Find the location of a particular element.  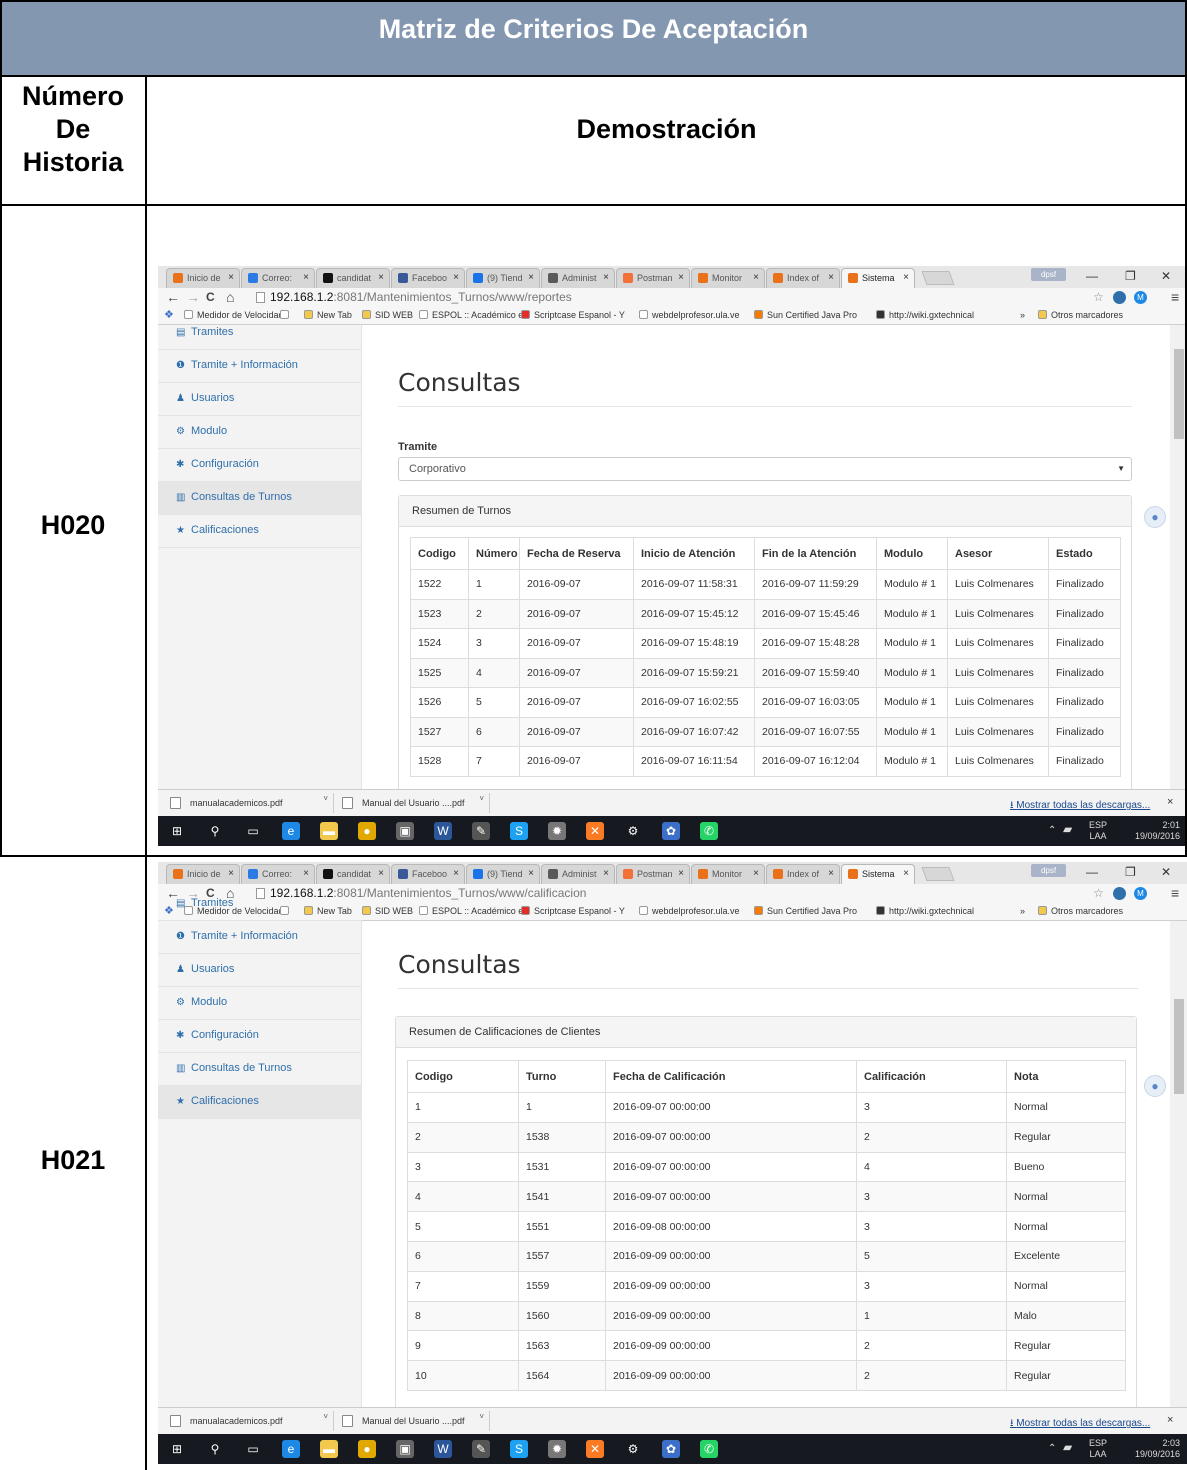

restore-icon: ❐ is located at coordinates (1130, 276).